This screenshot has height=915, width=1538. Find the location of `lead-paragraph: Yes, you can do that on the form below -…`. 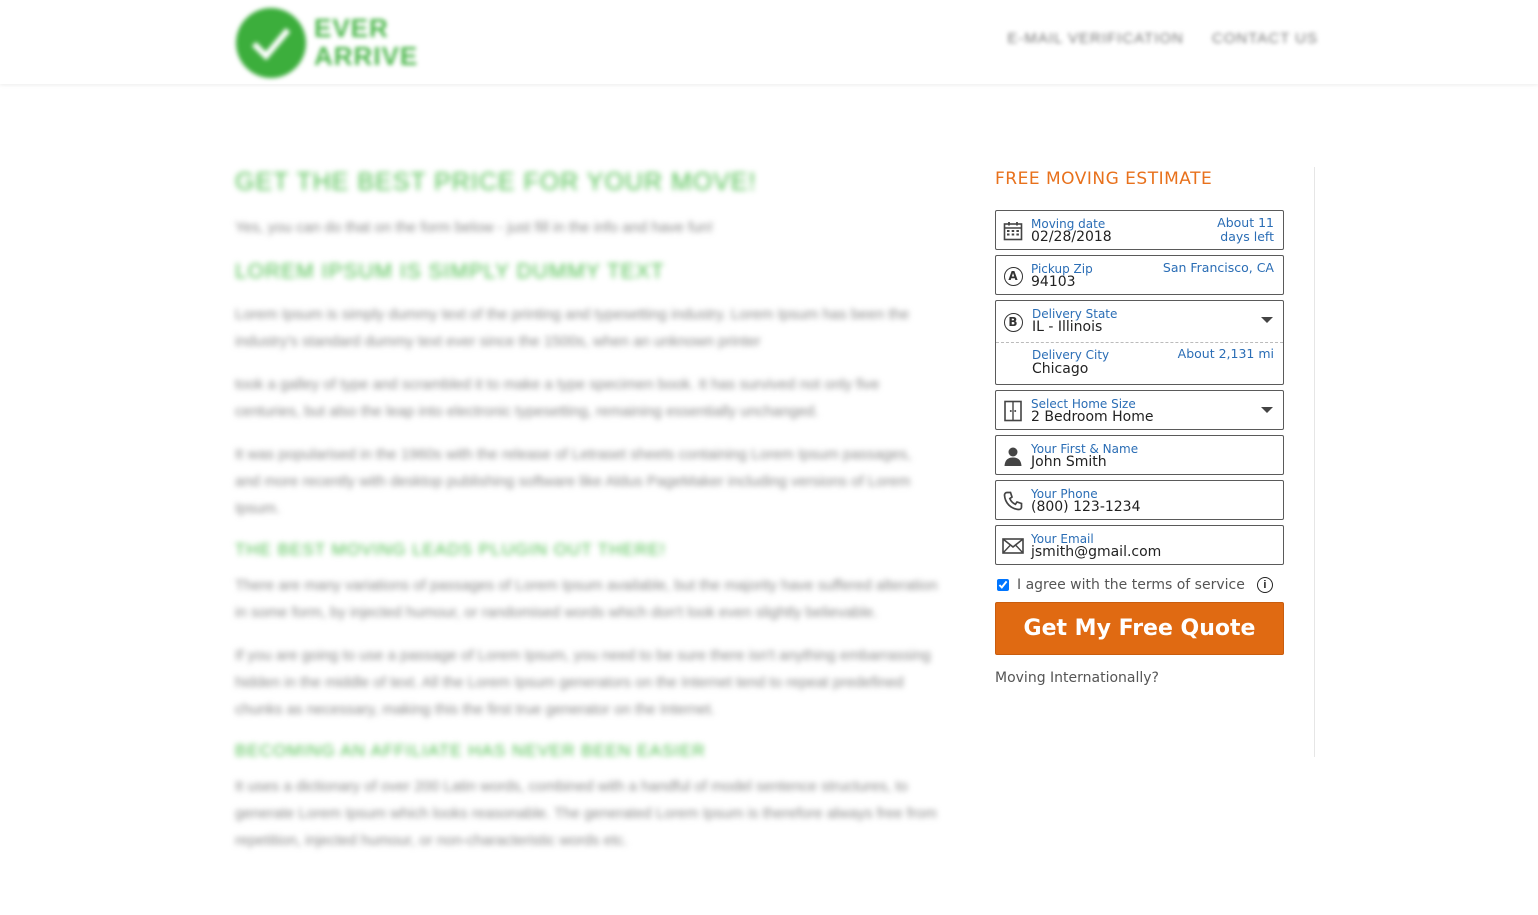

lead-paragraph: Yes, you can do that on the form below -… is located at coordinates (474, 227).